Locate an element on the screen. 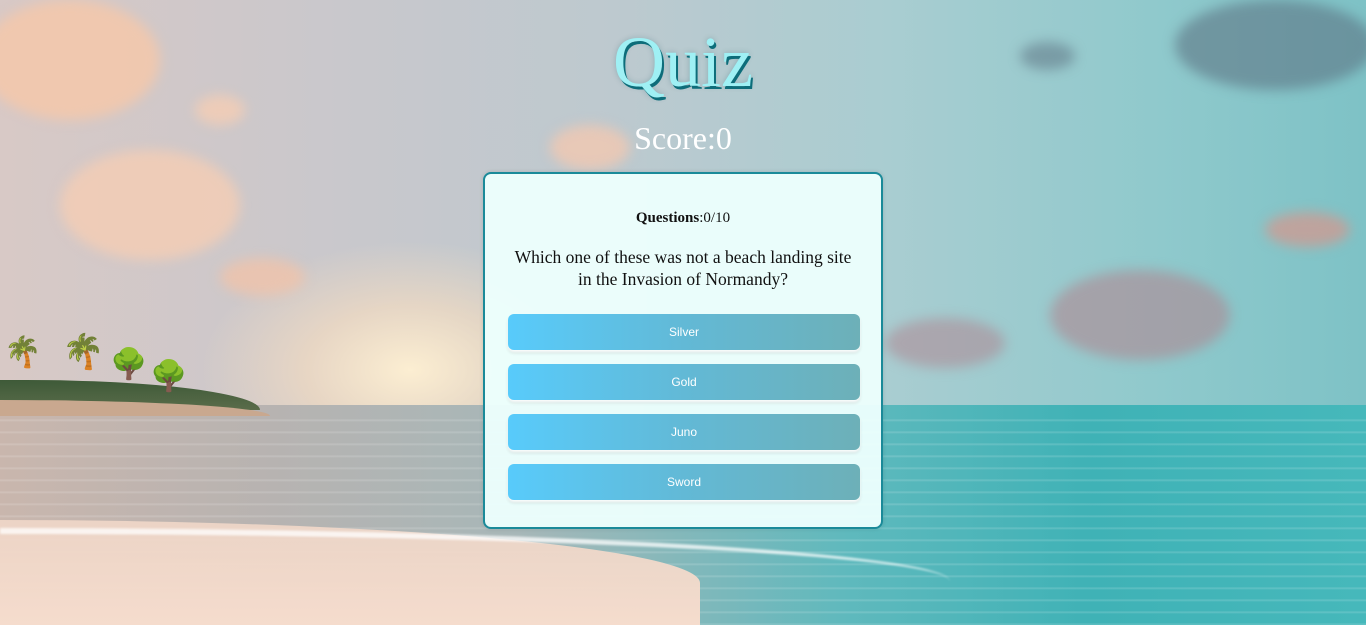 This screenshot has height=625, width=1366. score-display: Score:0 is located at coordinates (683, 138).